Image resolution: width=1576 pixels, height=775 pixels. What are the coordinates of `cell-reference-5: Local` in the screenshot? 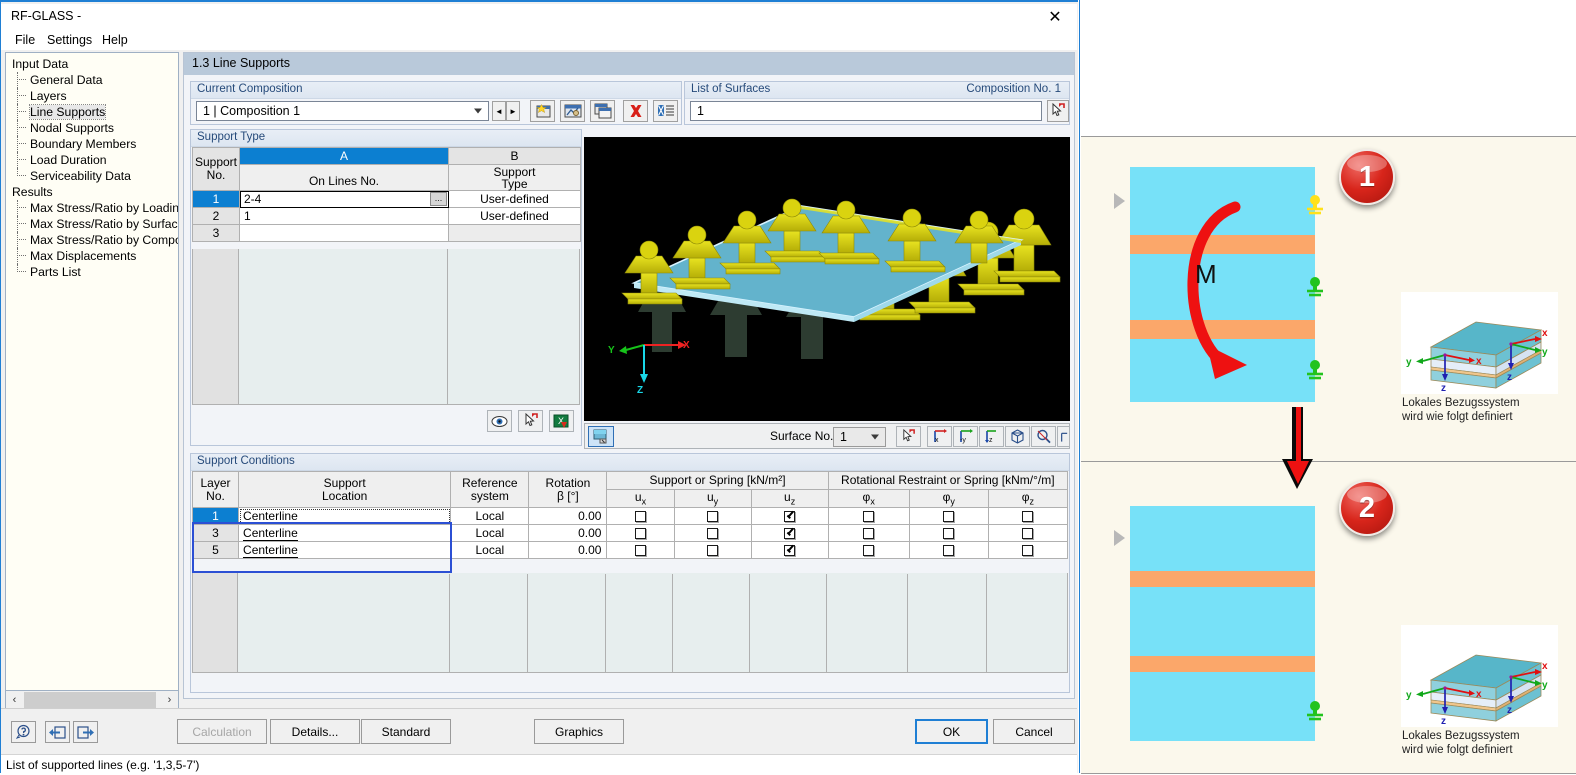 It's located at (490, 550).